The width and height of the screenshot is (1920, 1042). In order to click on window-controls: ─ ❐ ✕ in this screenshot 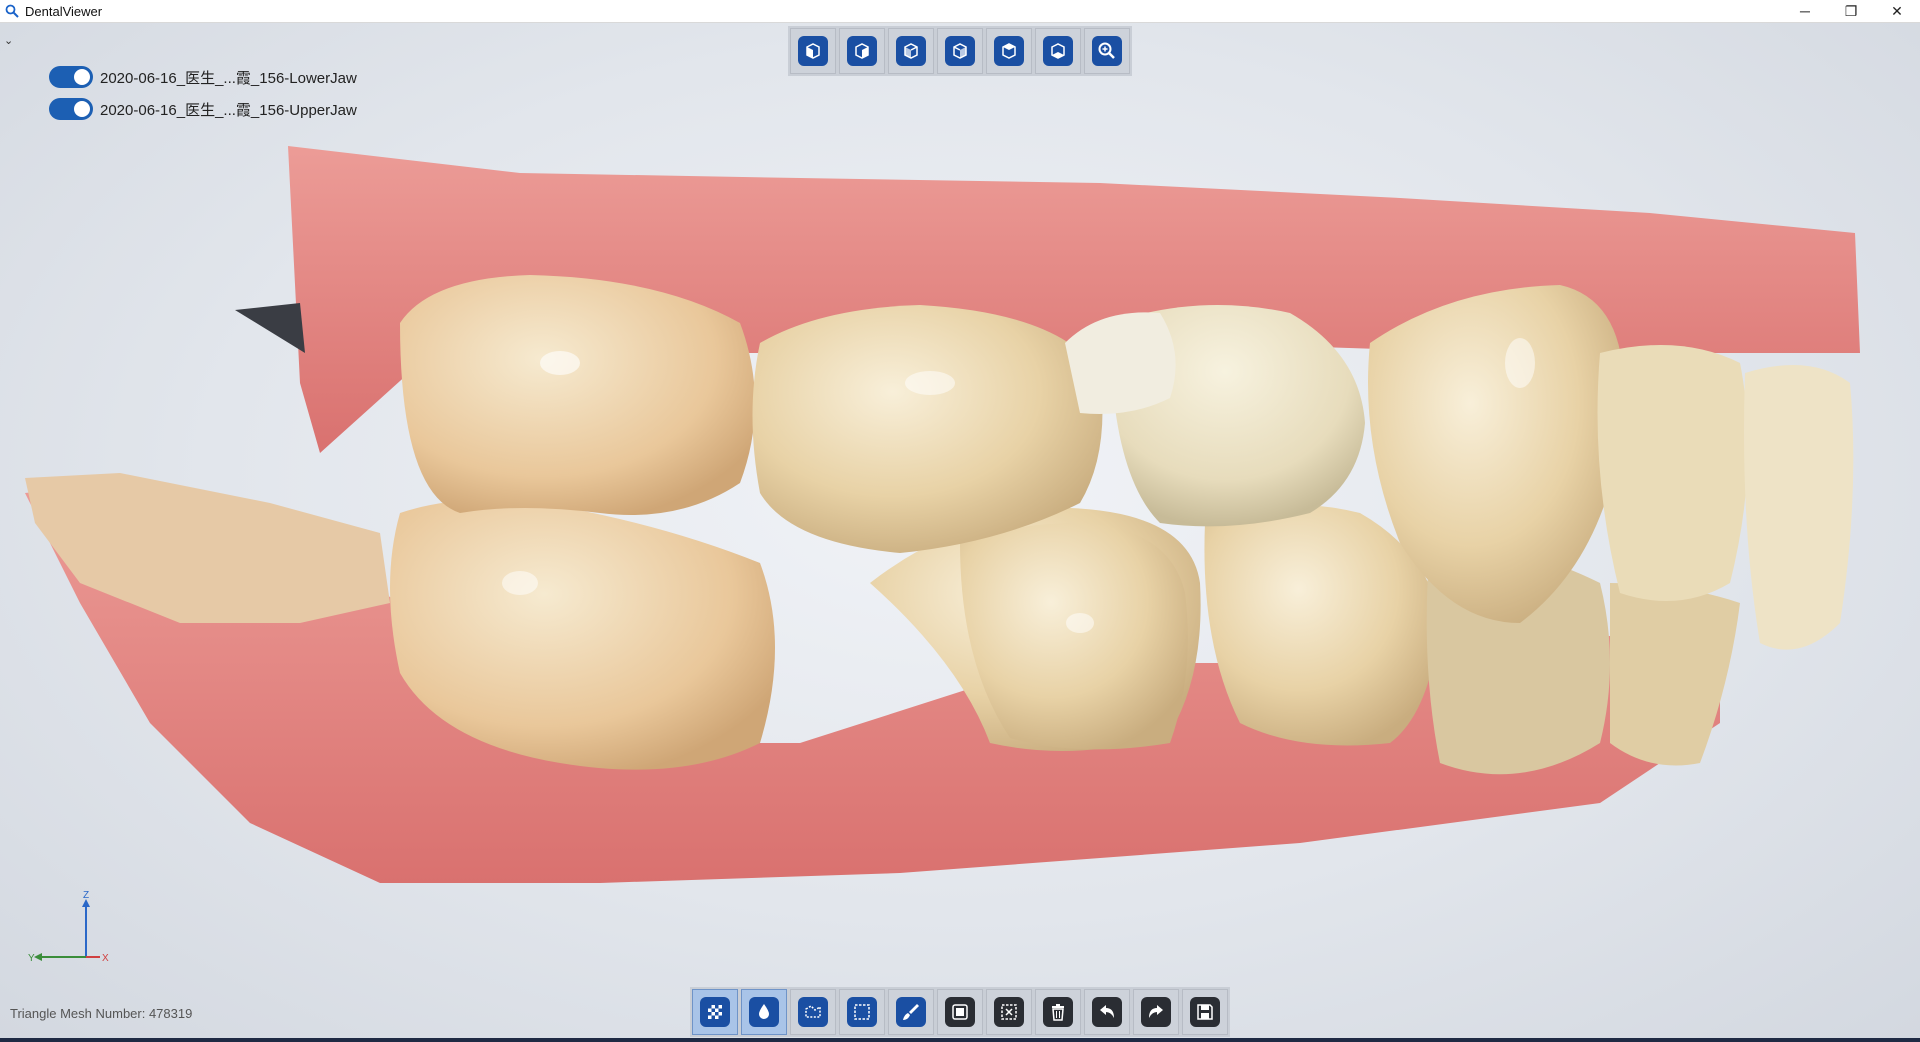, I will do `click(1851, 11)`.